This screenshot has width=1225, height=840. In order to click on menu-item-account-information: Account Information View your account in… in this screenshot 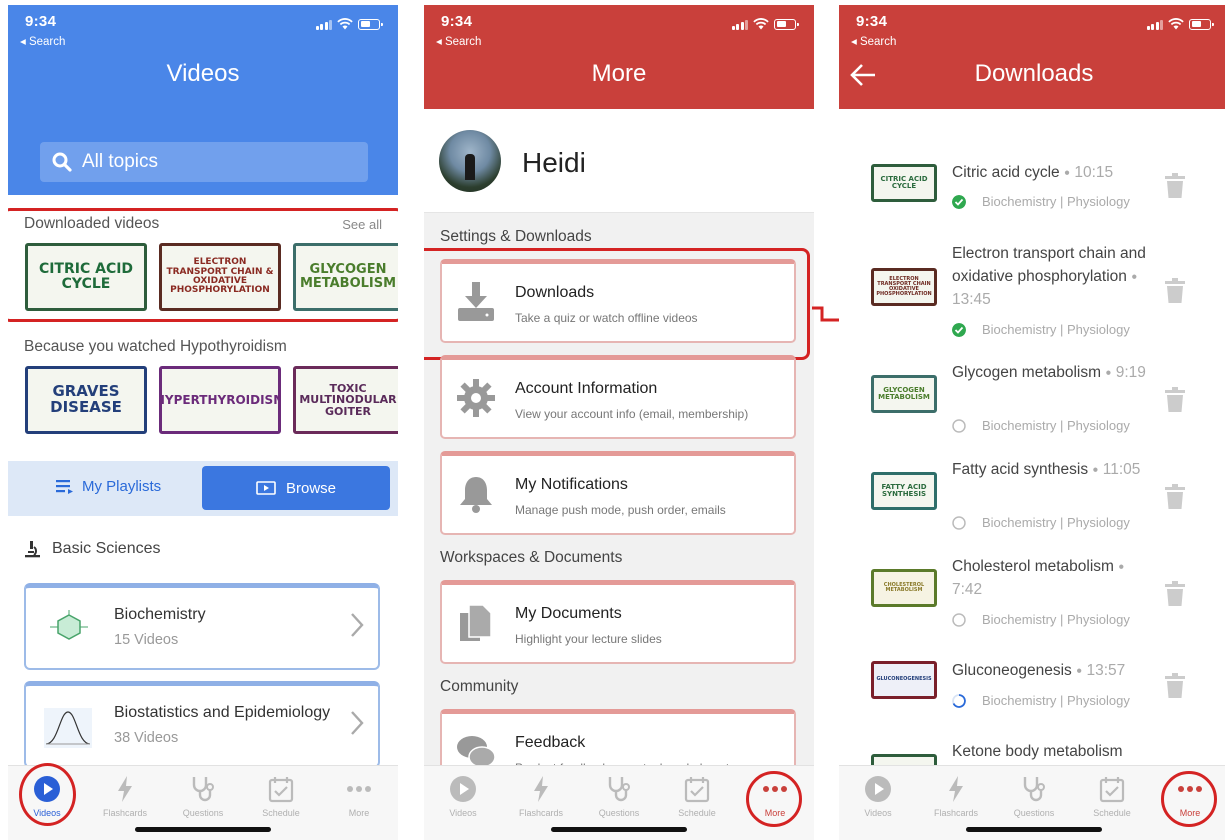, I will do `click(618, 397)`.